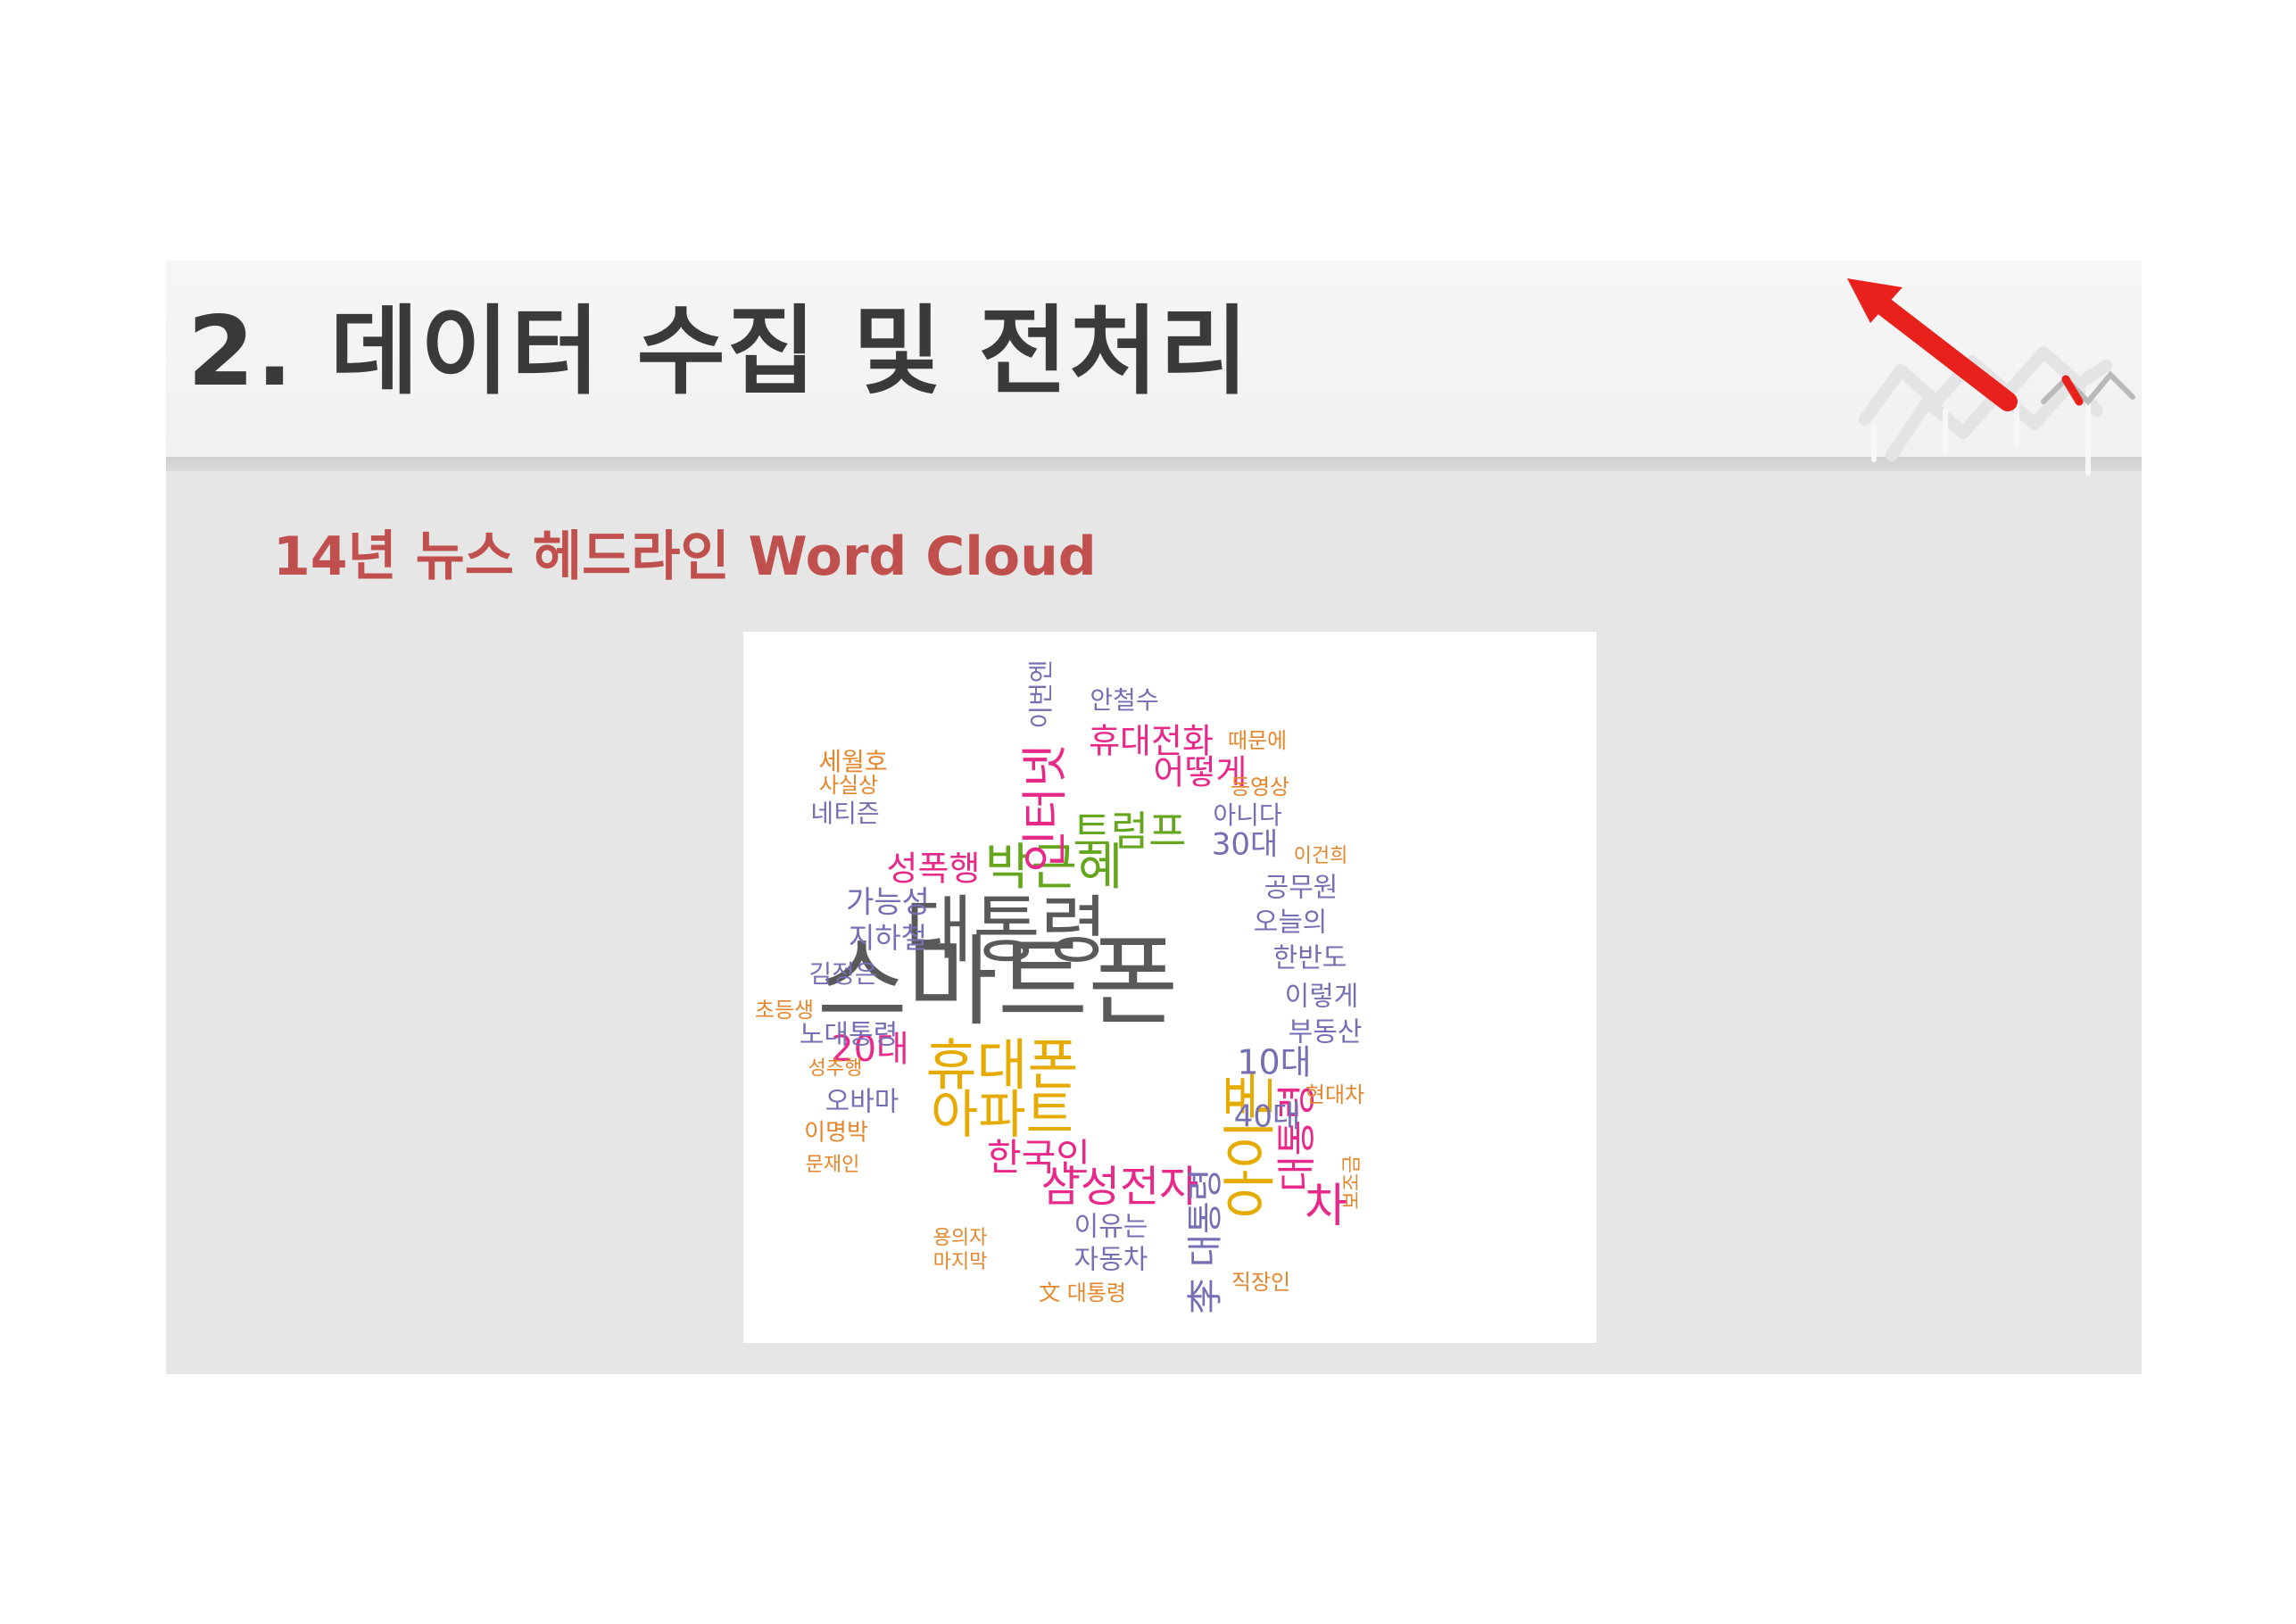 The width and height of the screenshot is (2296, 1624). What do you see at coordinates (1321, 856) in the screenshot?
I see `word-40: 이건희` at bounding box center [1321, 856].